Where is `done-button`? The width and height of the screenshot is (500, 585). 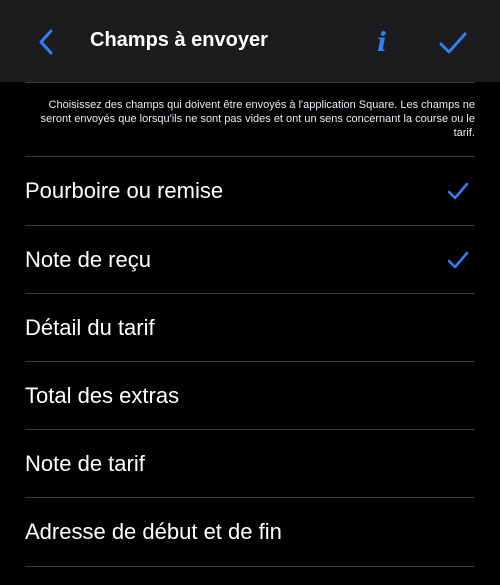 done-button is located at coordinates (453, 43).